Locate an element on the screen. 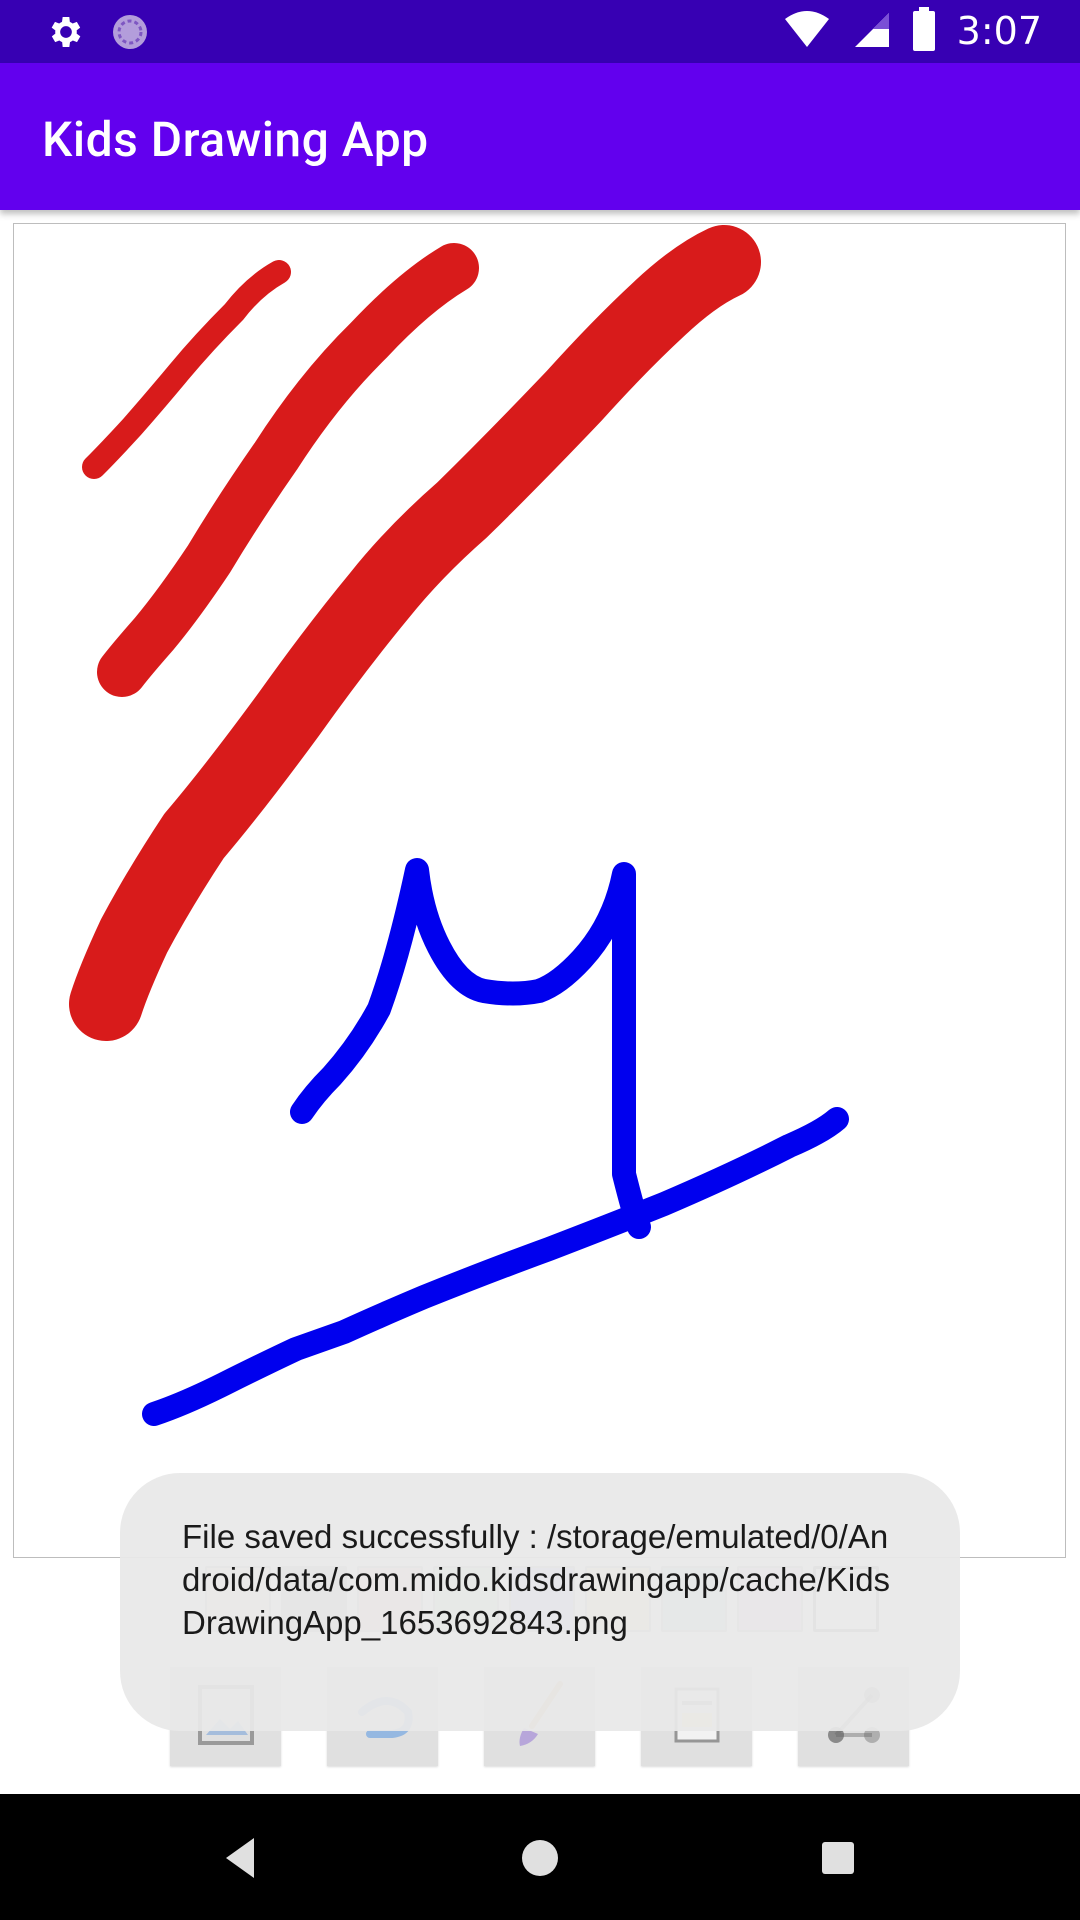 The image size is (1080, 1920). app-bar: Kids Drawing App is located at coordinates (540, 136).